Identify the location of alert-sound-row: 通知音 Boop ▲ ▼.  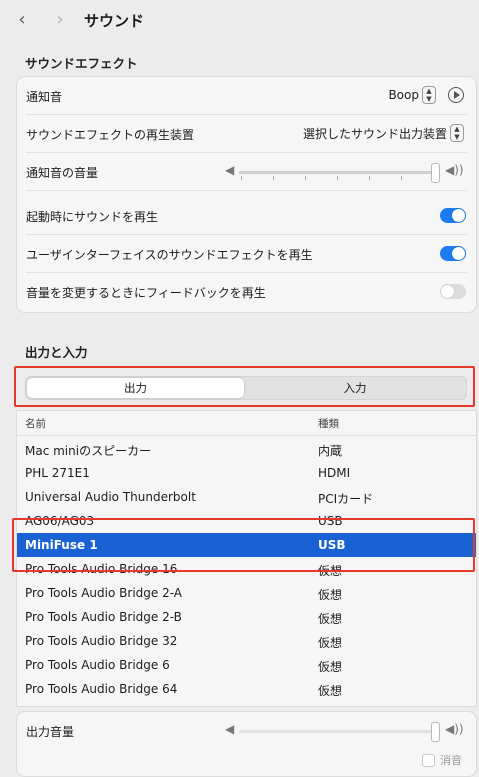
(246, 96).